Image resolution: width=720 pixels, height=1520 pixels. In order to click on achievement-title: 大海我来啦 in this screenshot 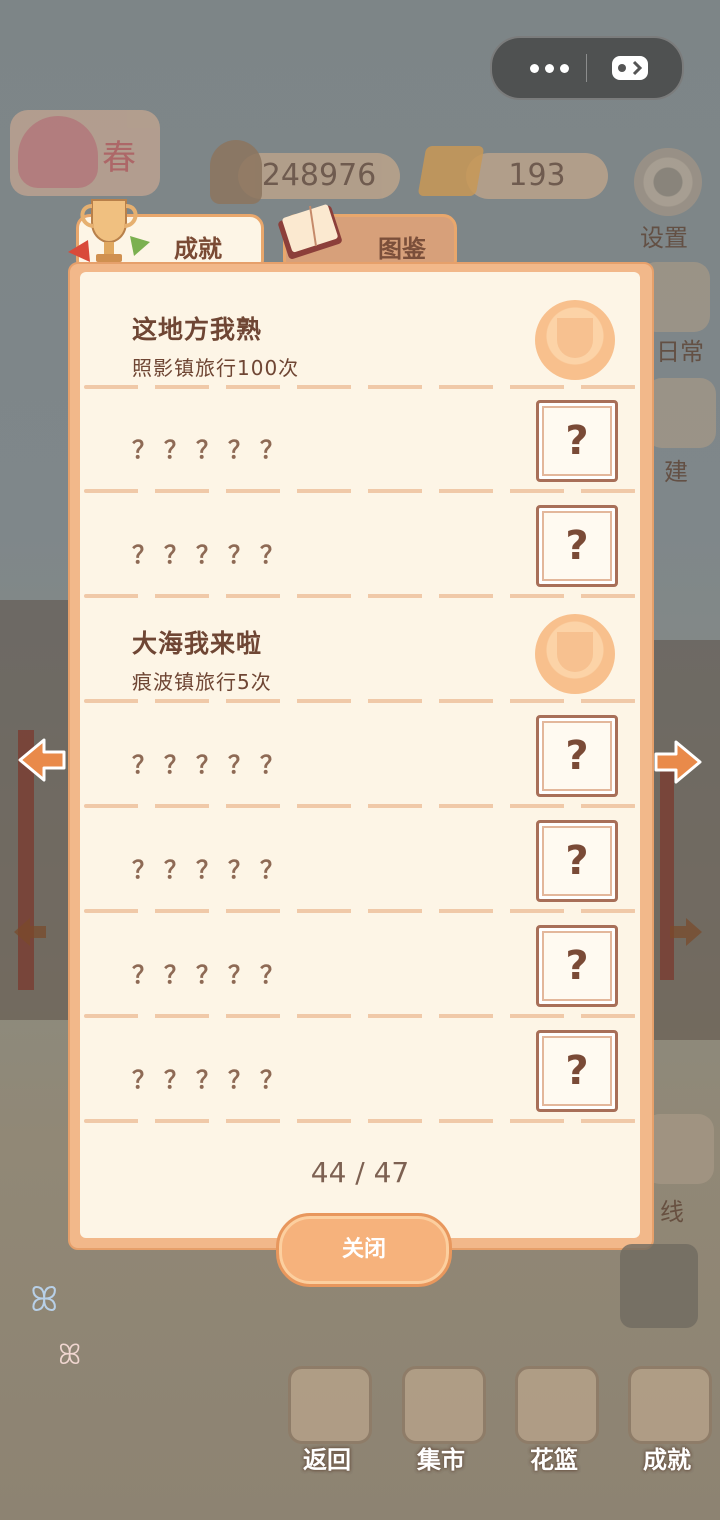, I will do `click(197, 643)`.